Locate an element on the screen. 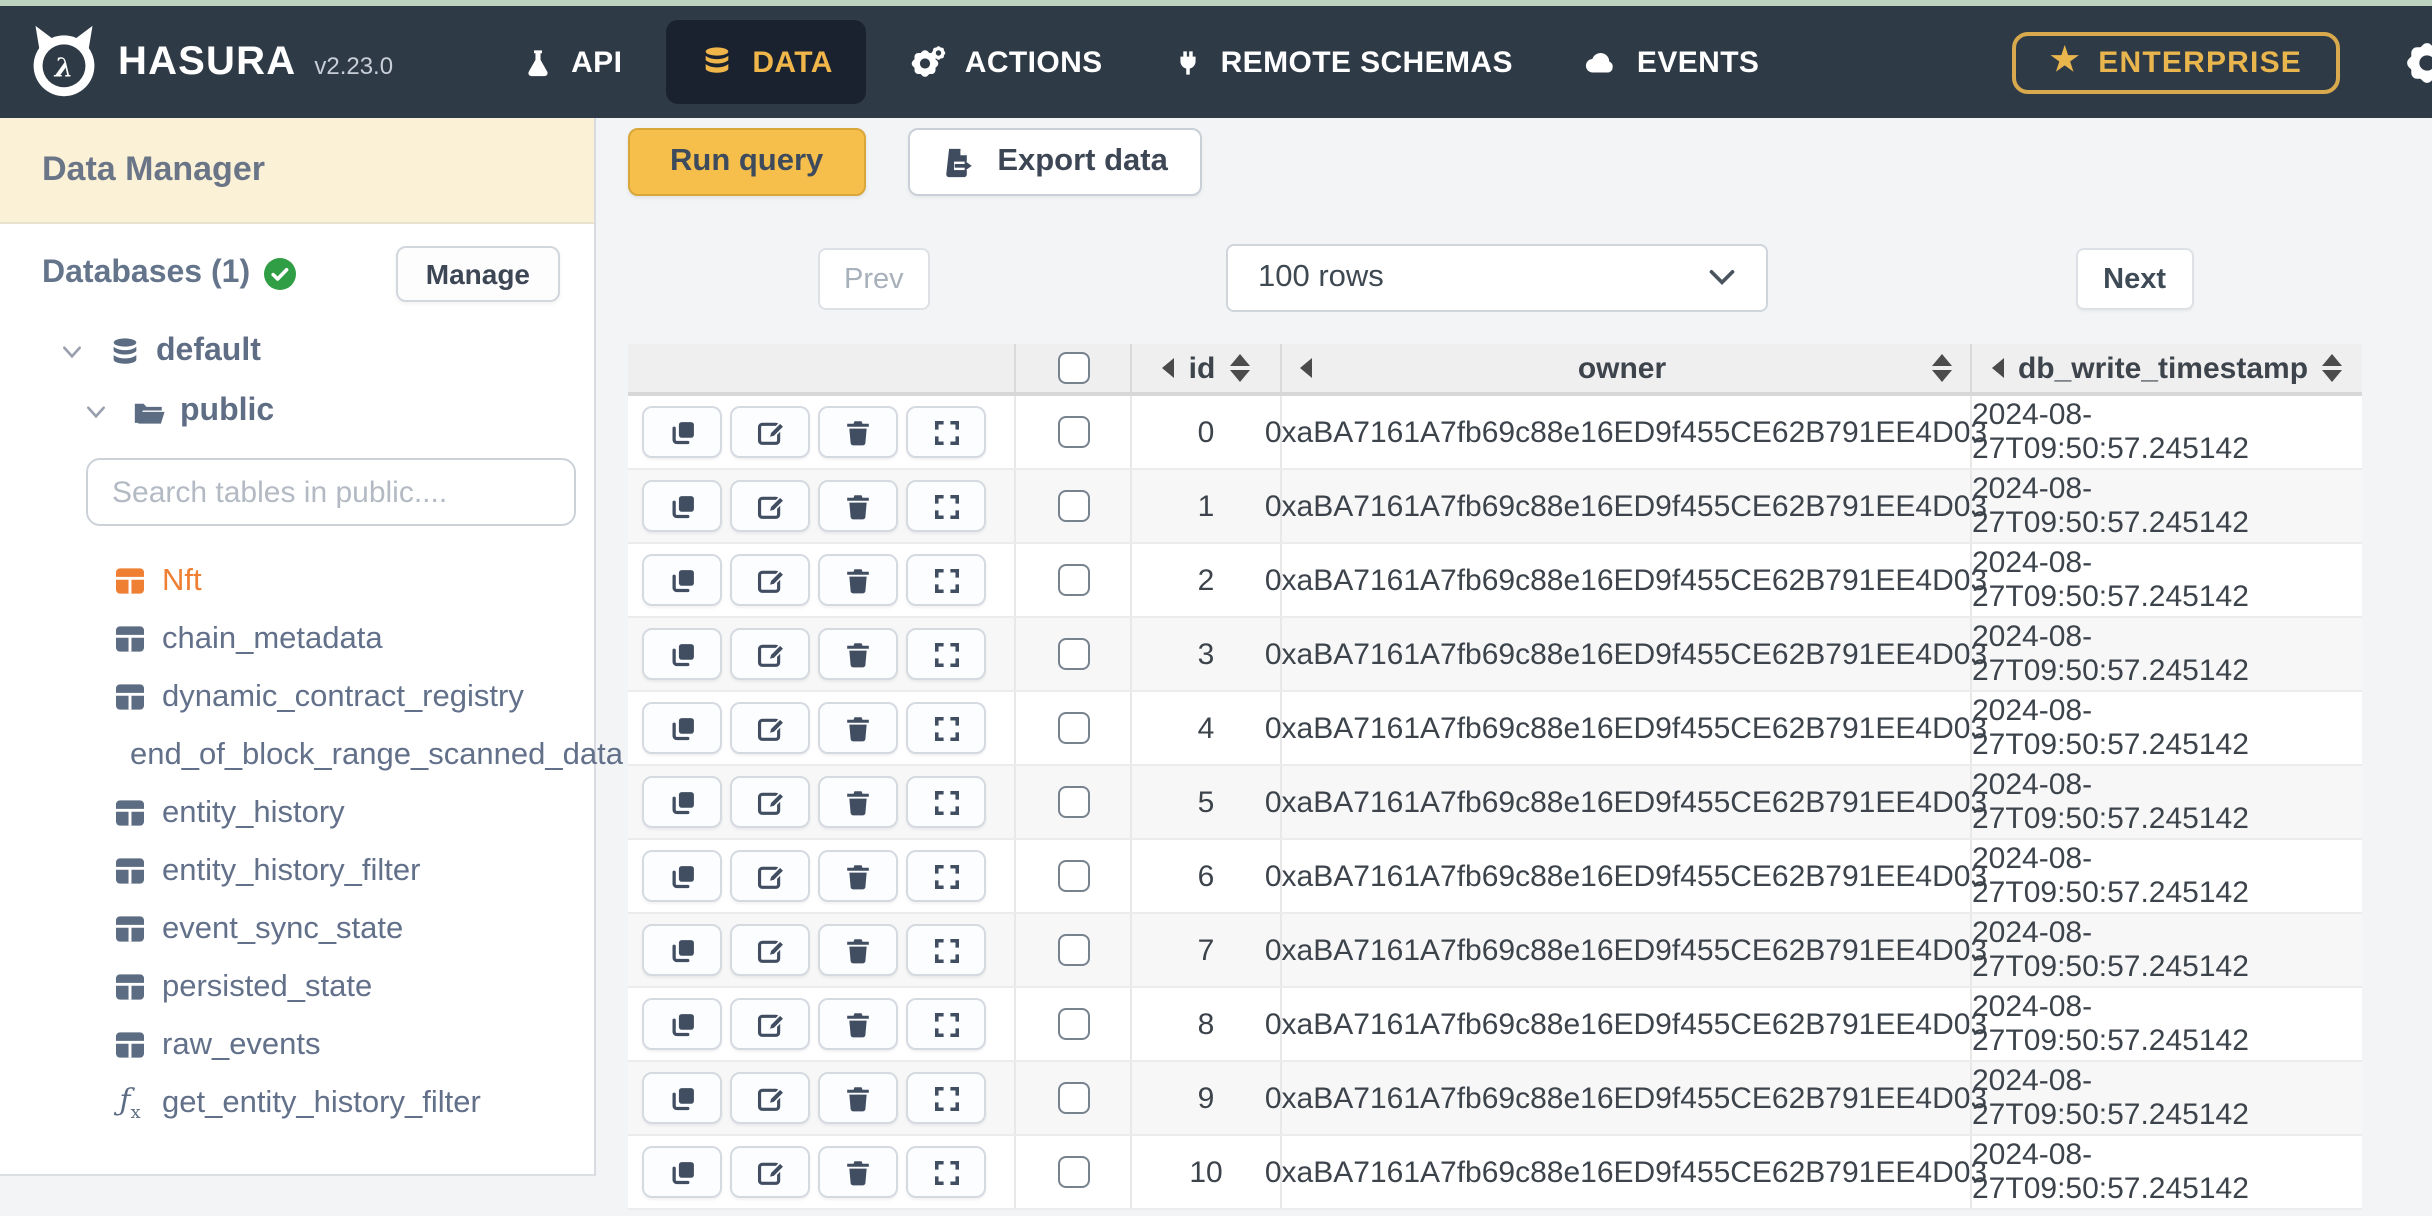 The image size is (2432, 1216). sidebar-table-item: end_of_block_range_scanned_data is located at coordinates (311, 755).